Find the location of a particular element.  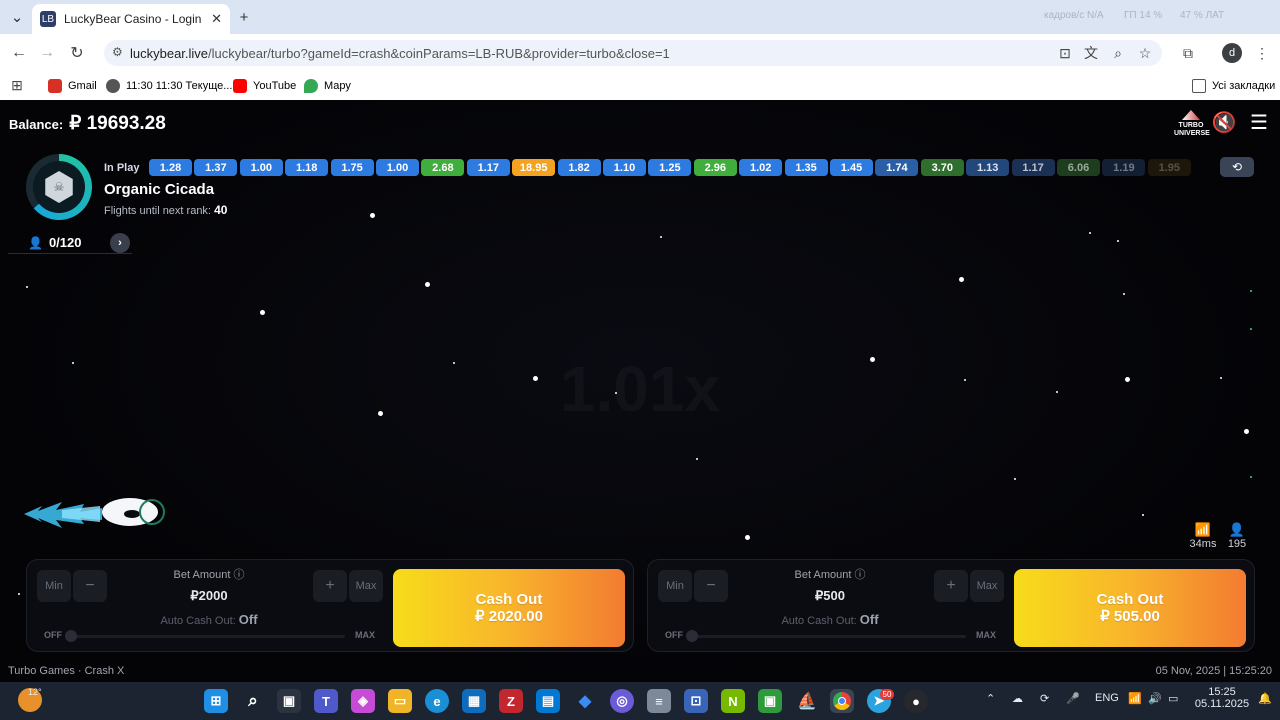

tray-chevron-icon: ⌃ is located at coordinates (990, 698).